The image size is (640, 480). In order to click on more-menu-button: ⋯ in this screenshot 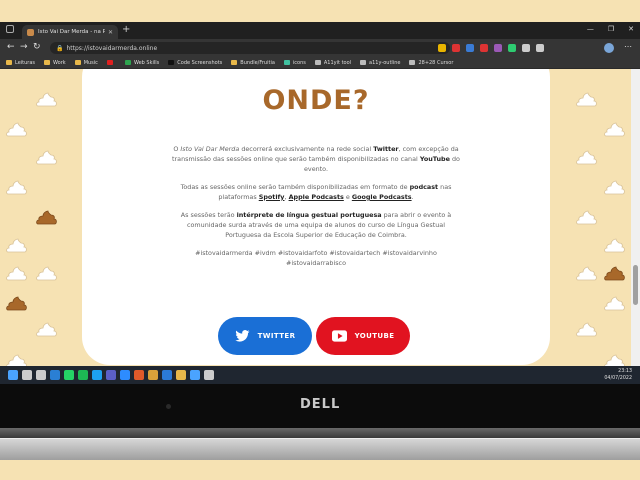, I will do `click(628, 46)`.